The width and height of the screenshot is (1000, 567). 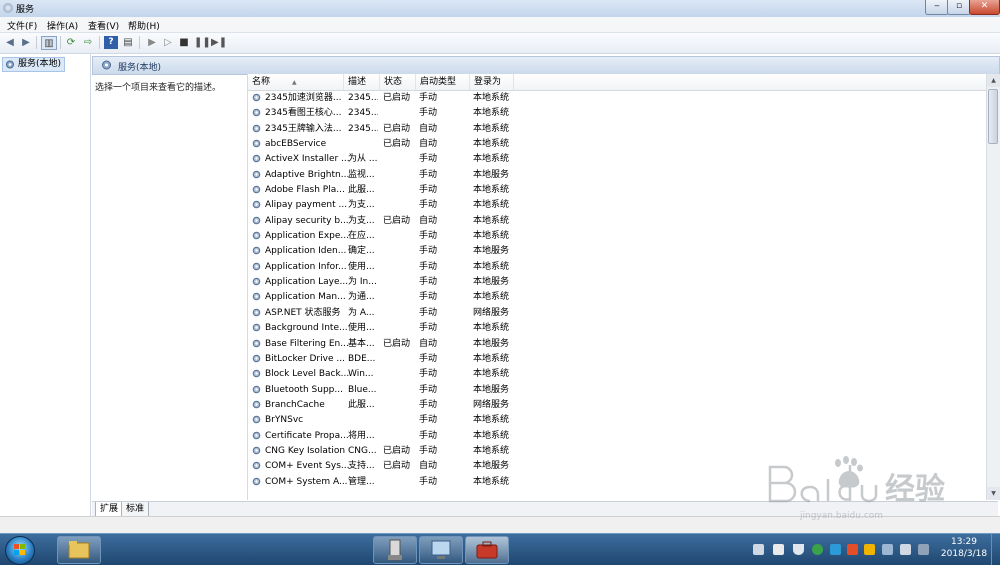 What do you see at coordinates (71, 42) in the screenshot?
I see `refresh-icon: ⟳` at bounding box center [71, 42].